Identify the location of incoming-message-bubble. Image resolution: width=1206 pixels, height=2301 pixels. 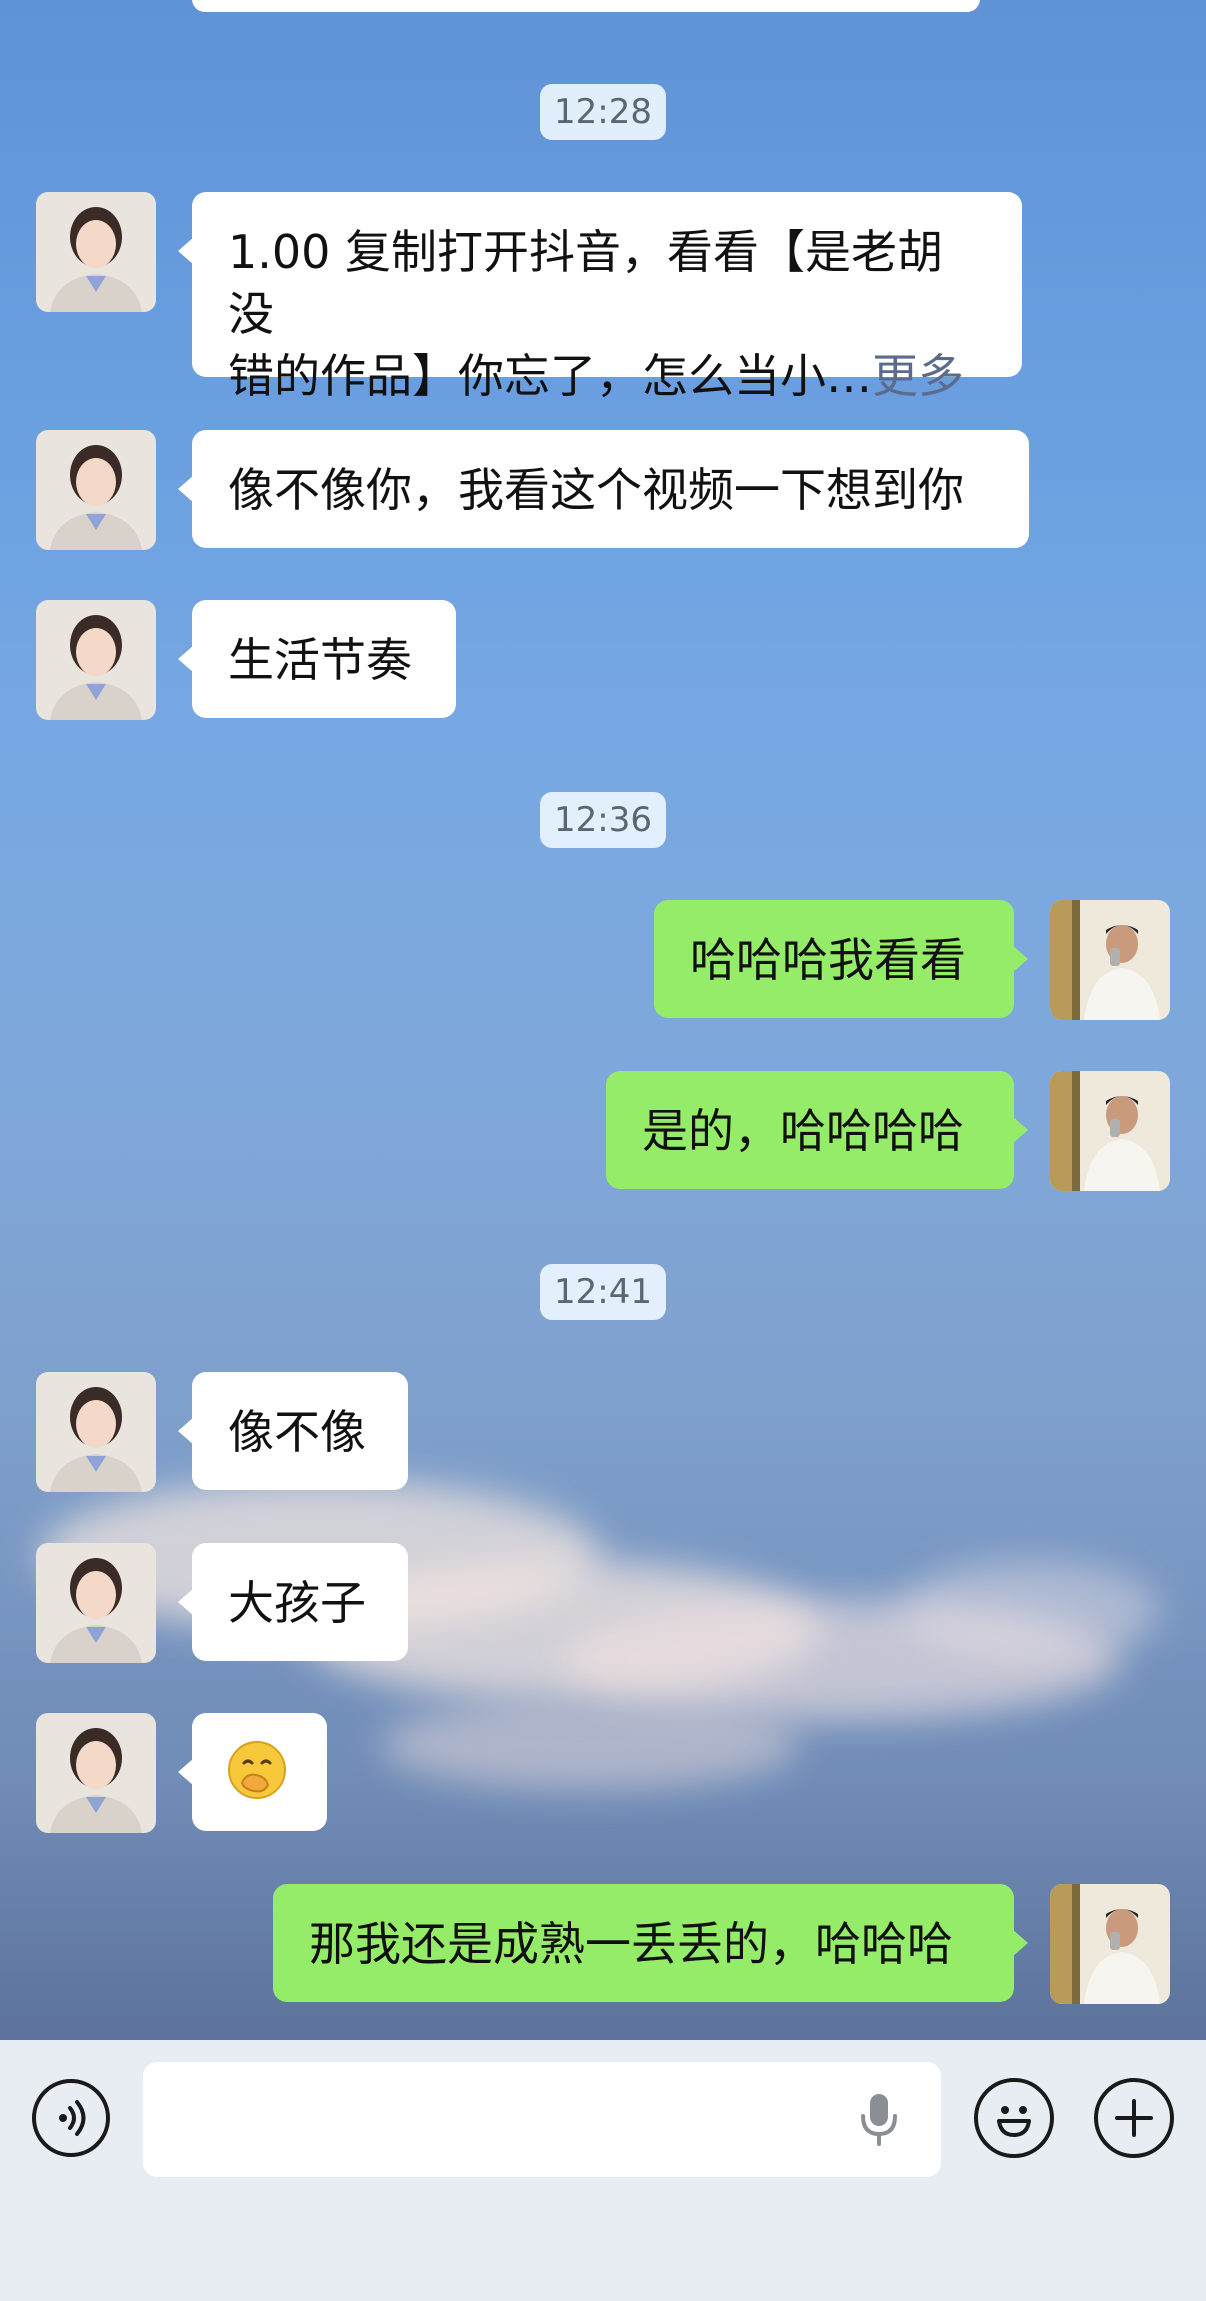
(252, 1772).